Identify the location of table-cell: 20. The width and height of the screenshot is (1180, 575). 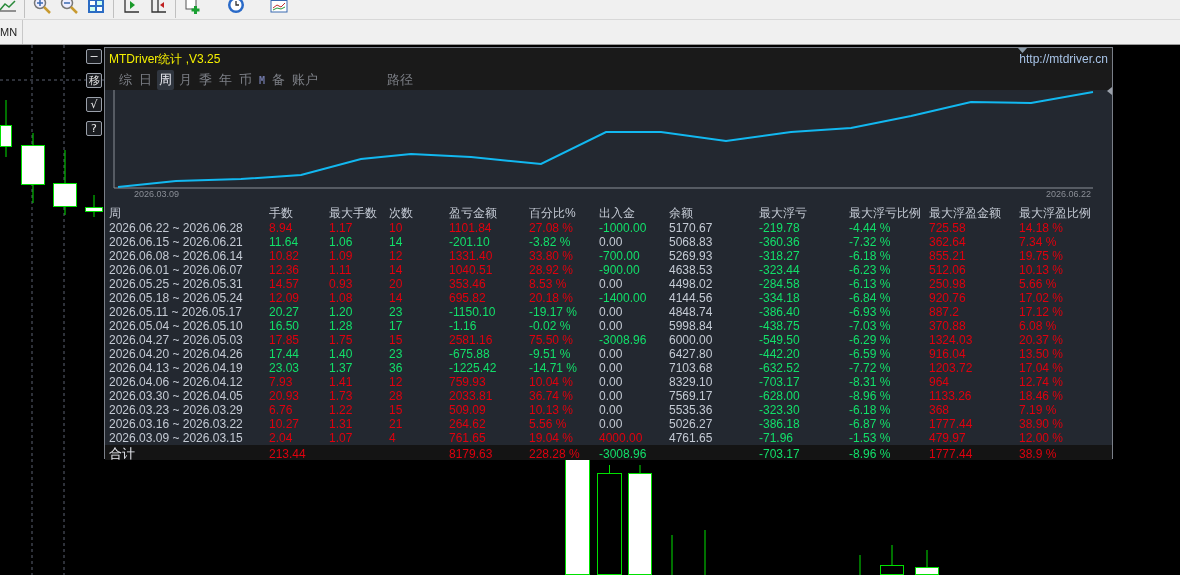
(396, 284).